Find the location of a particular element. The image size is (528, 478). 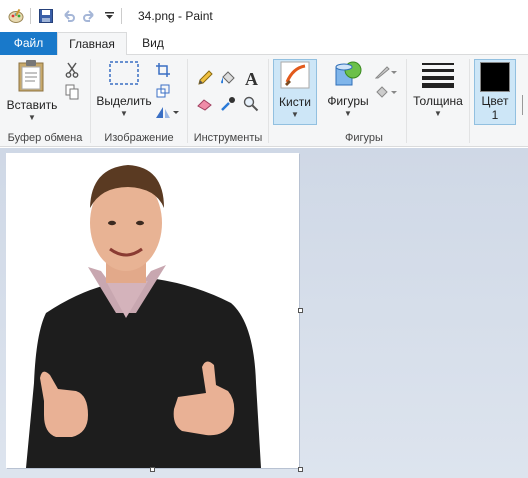

line-width-icon is located at coordinates (438, 75).